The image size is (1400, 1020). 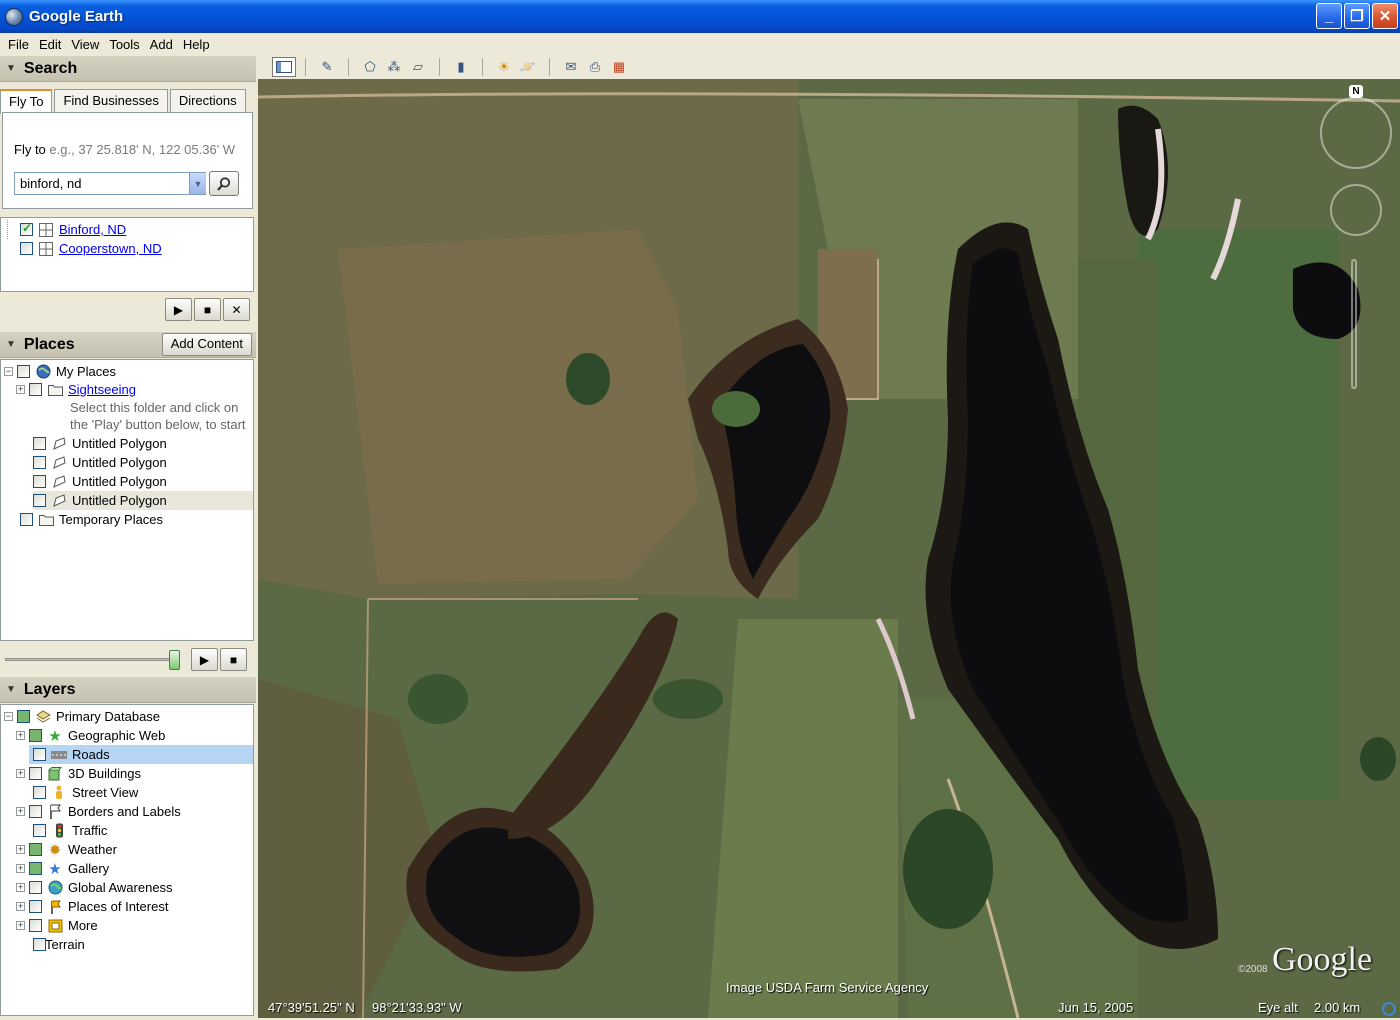 I want to click on stop-button: ■, so click(x=207, y=309).